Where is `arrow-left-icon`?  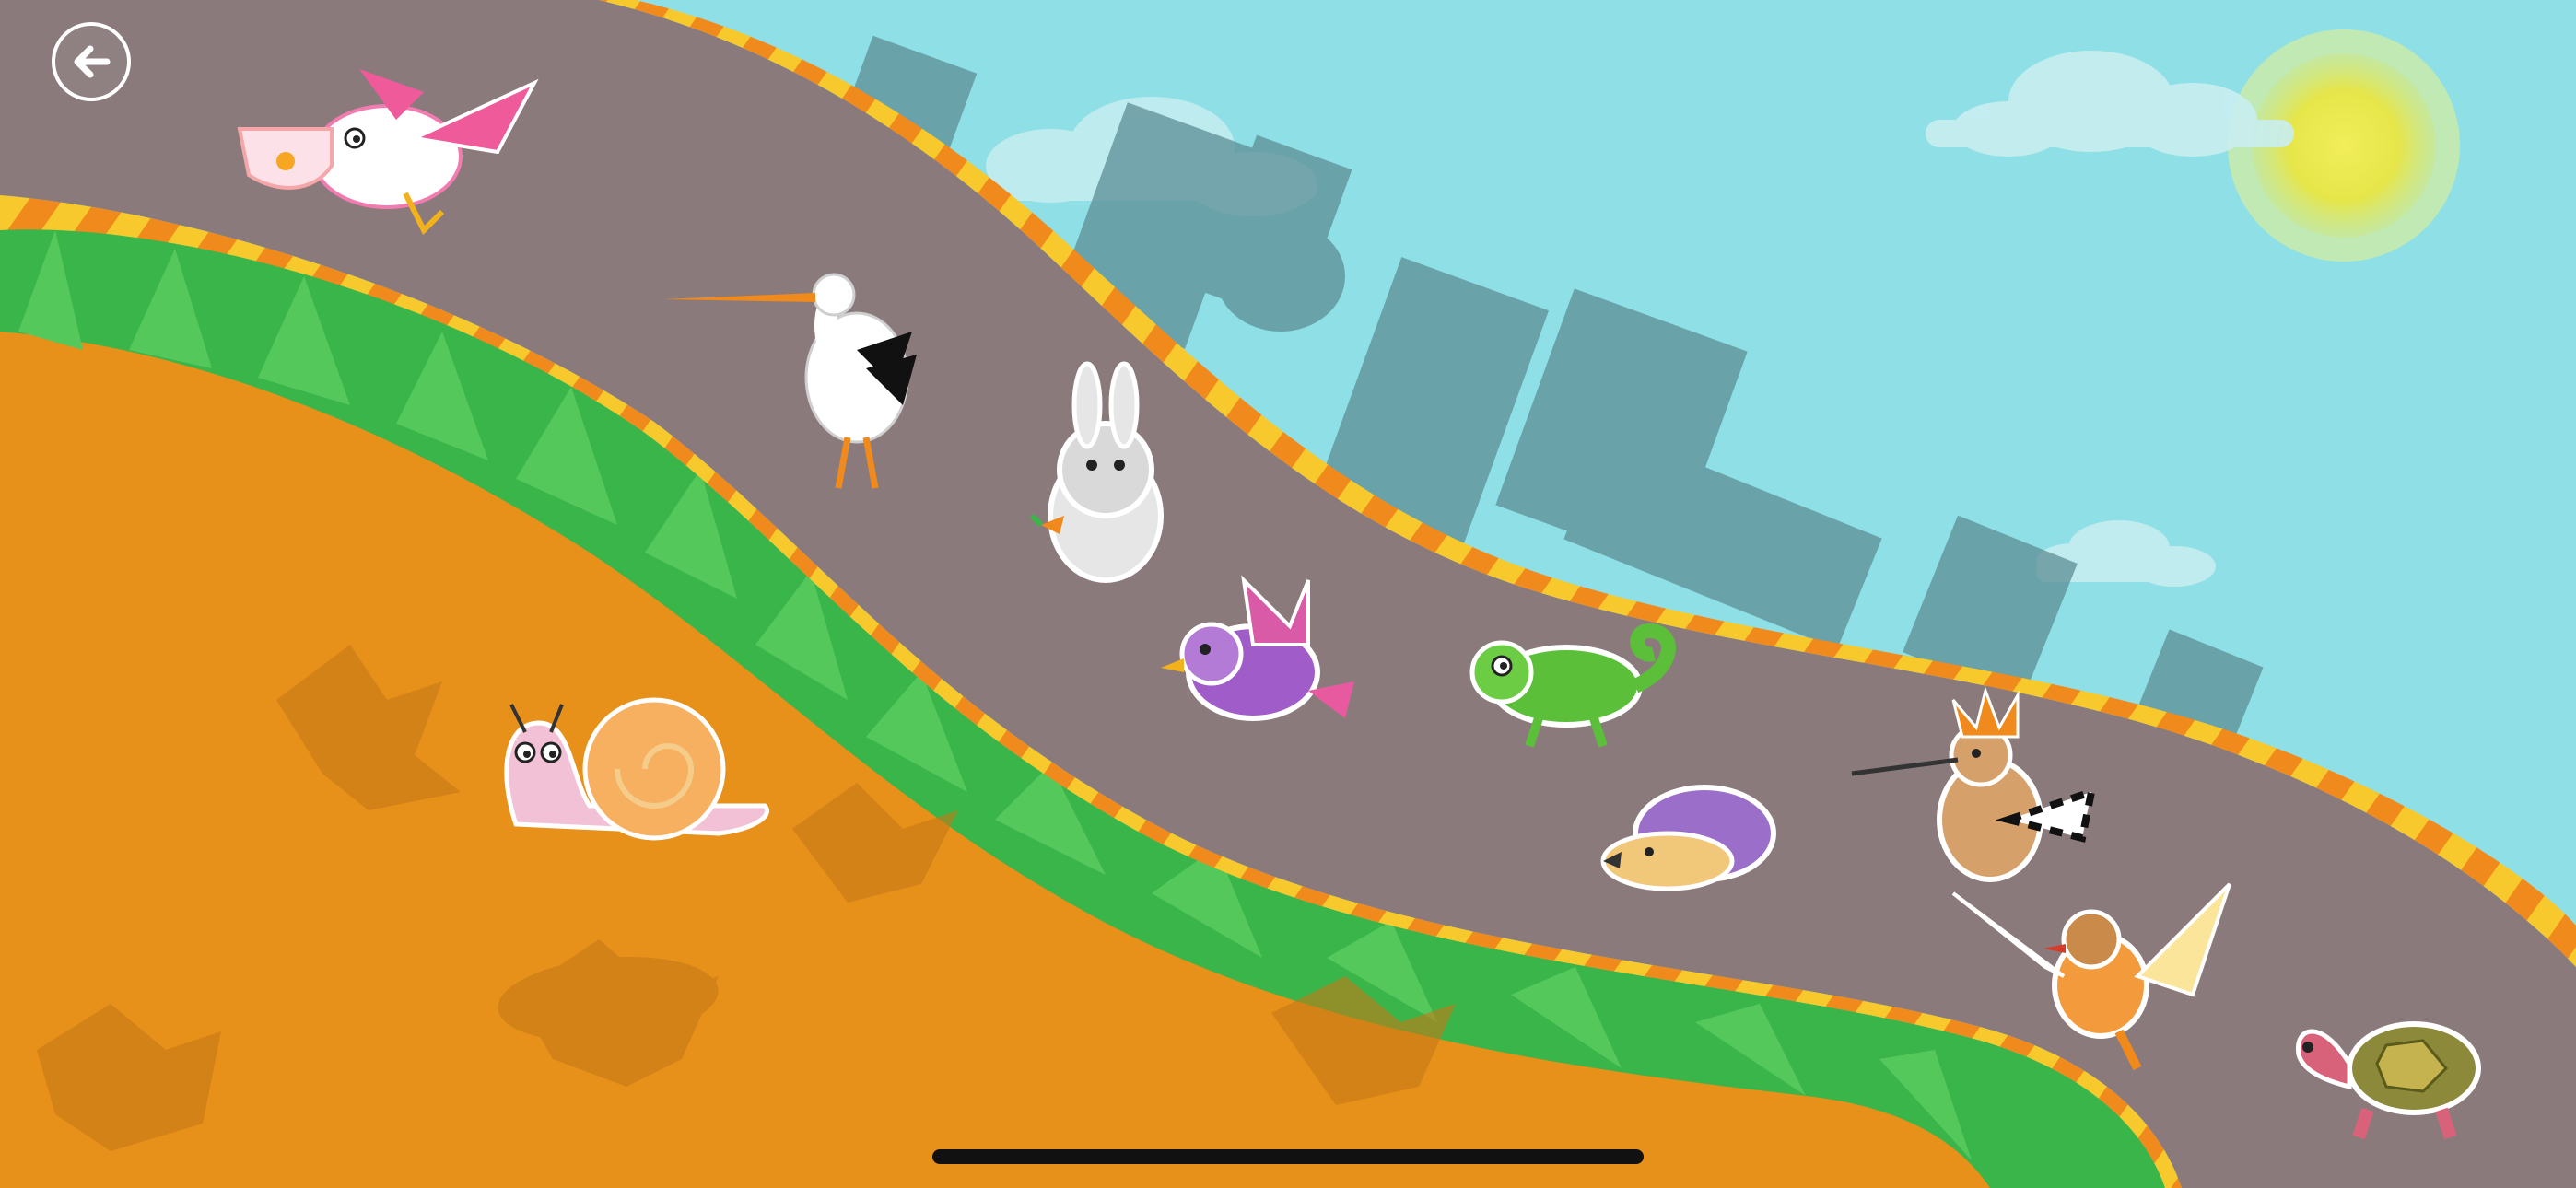
arrow-left-icon is located at coordinates (92, 61).